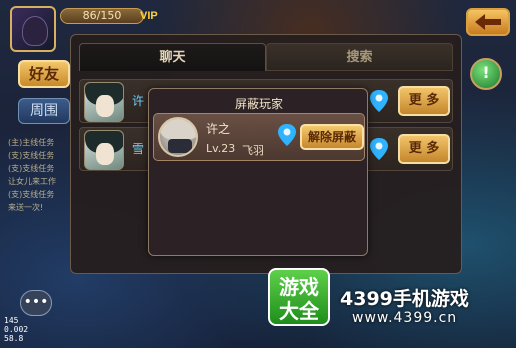 This screenshot has width=516, height=348. I want to click on friend-name: 许, so click(138, 101).